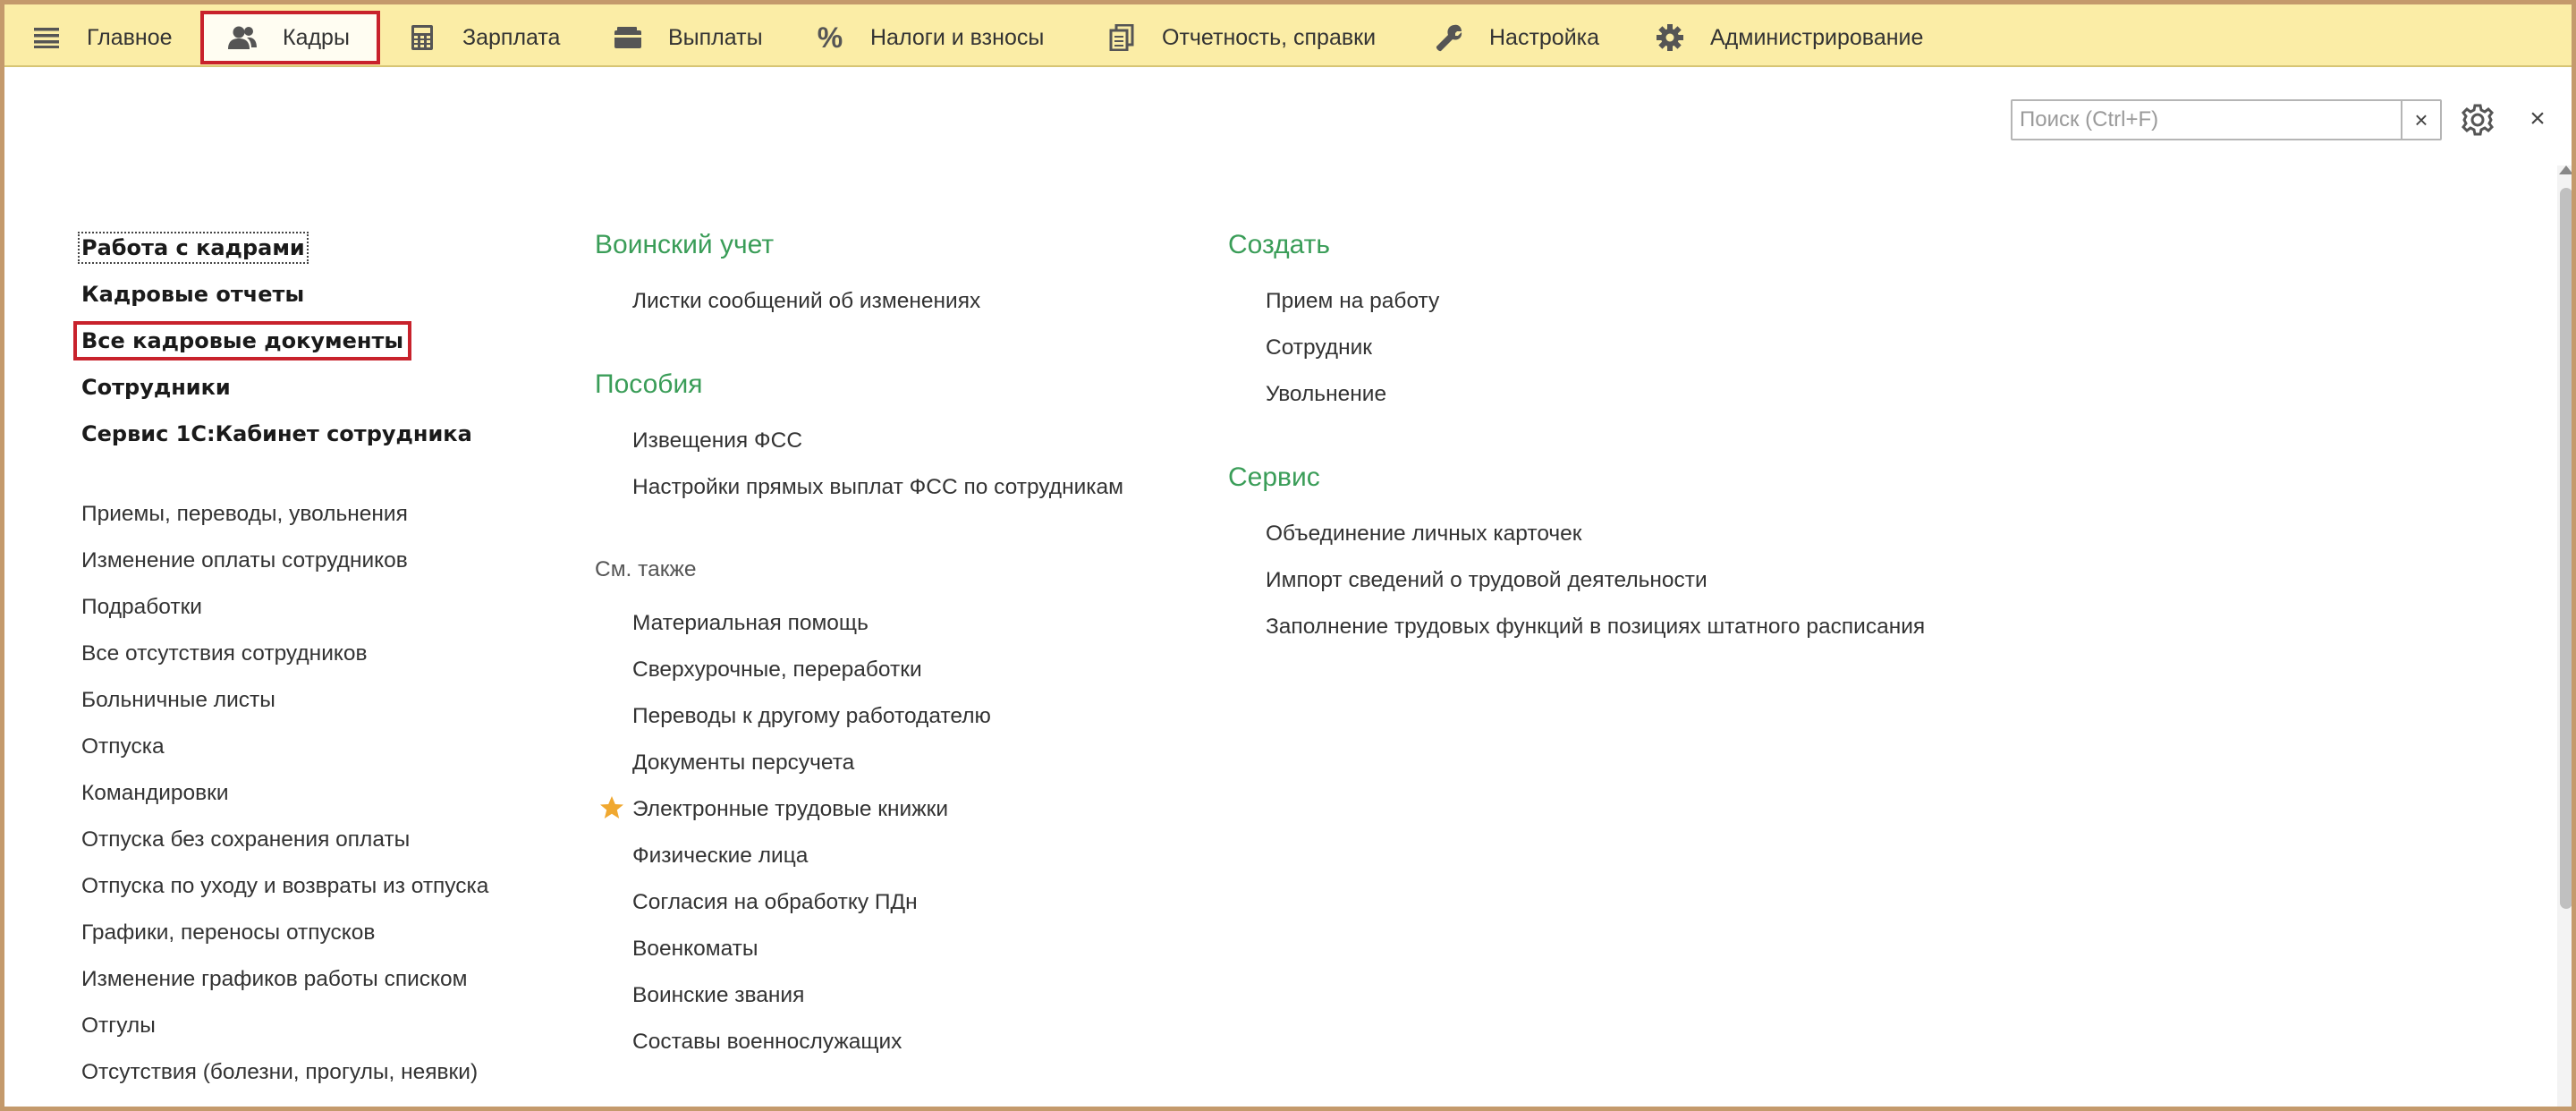 The width and height of the screenshot is (2576, 1111). Describe the element at coordinates (628, 37) in the screenshot. I see `wallet-icon` at that location.